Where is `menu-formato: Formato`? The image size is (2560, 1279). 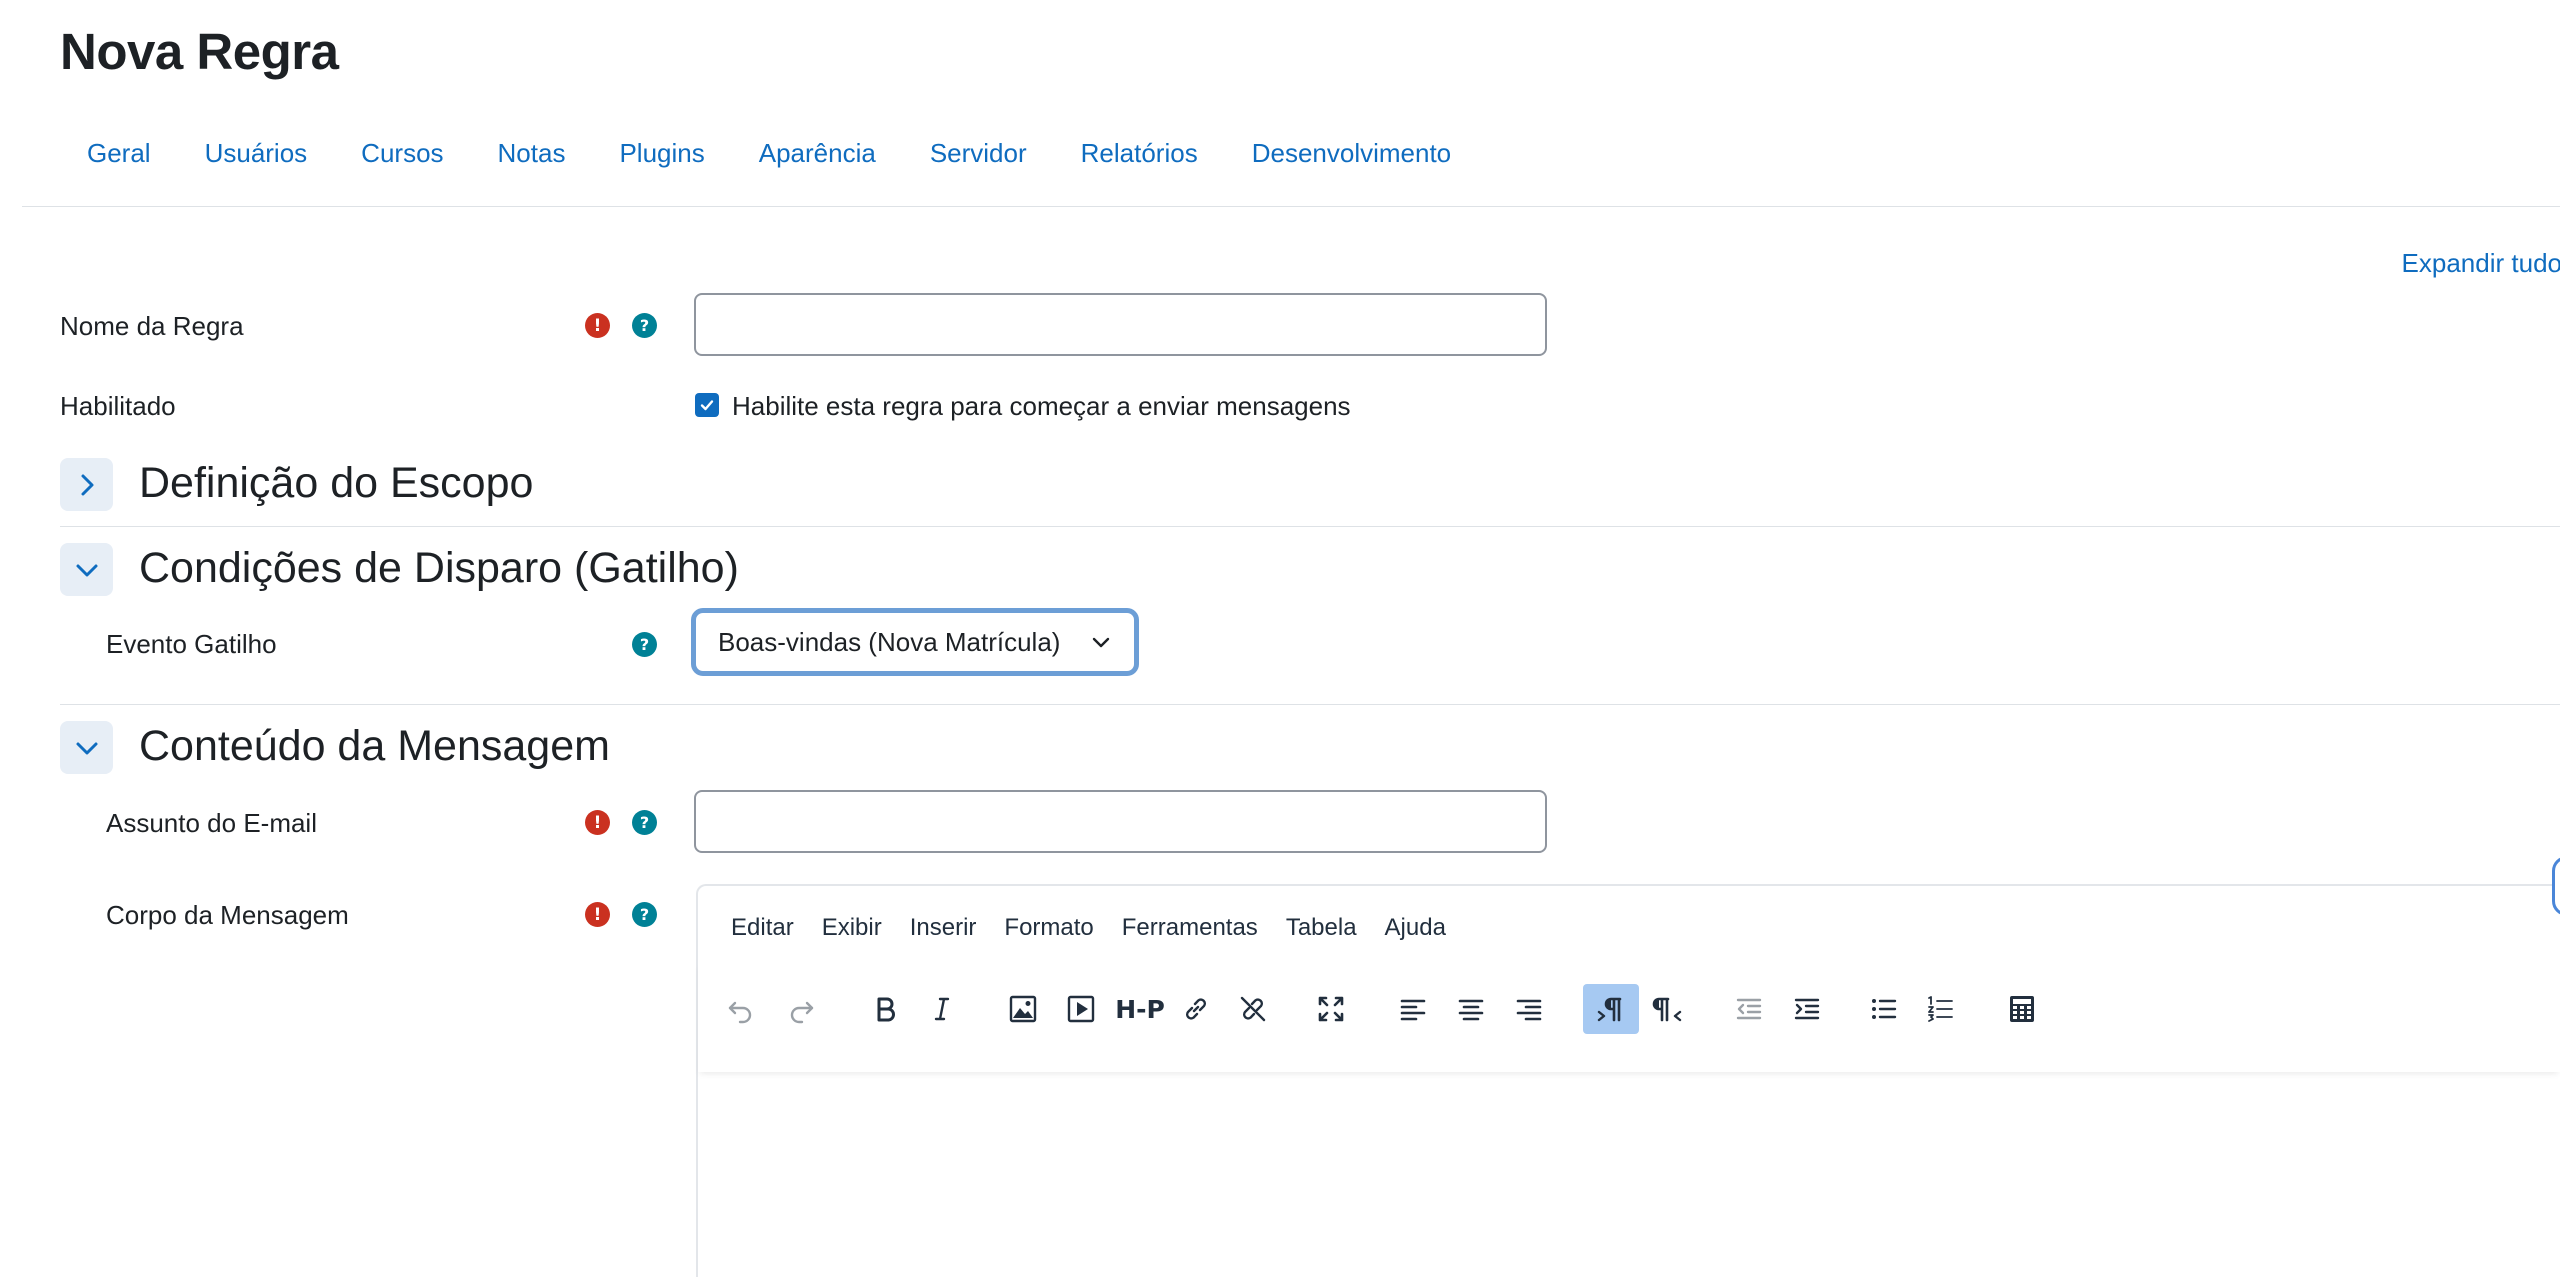
menu-formato: Formato is located at coordinates (1048, 928).